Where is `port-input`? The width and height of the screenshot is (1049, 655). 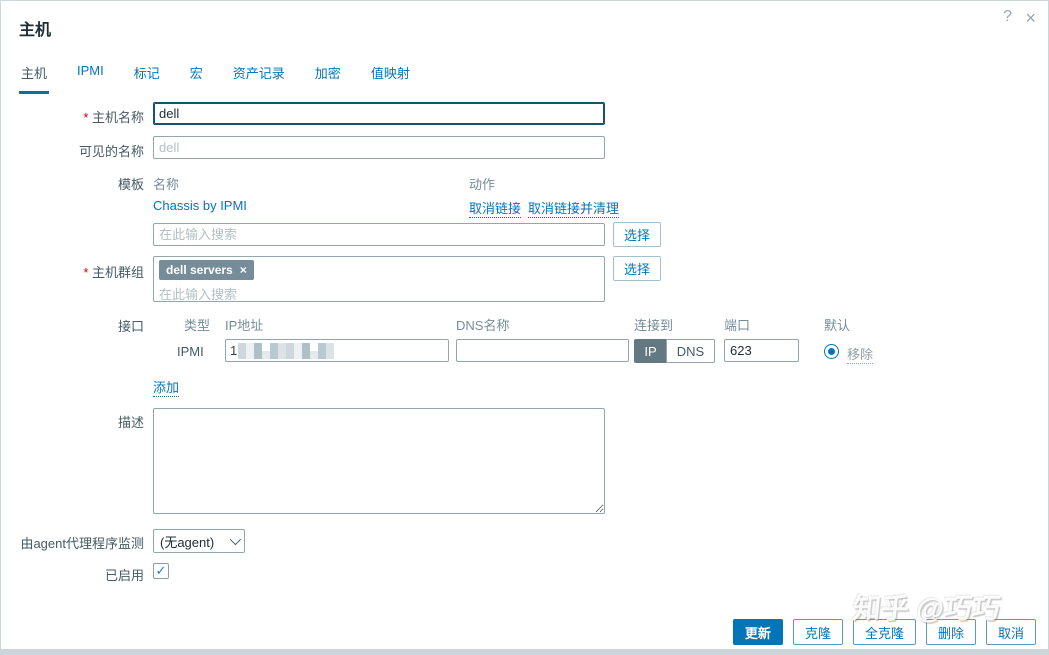 port-input is located at coordinates (761, 350).